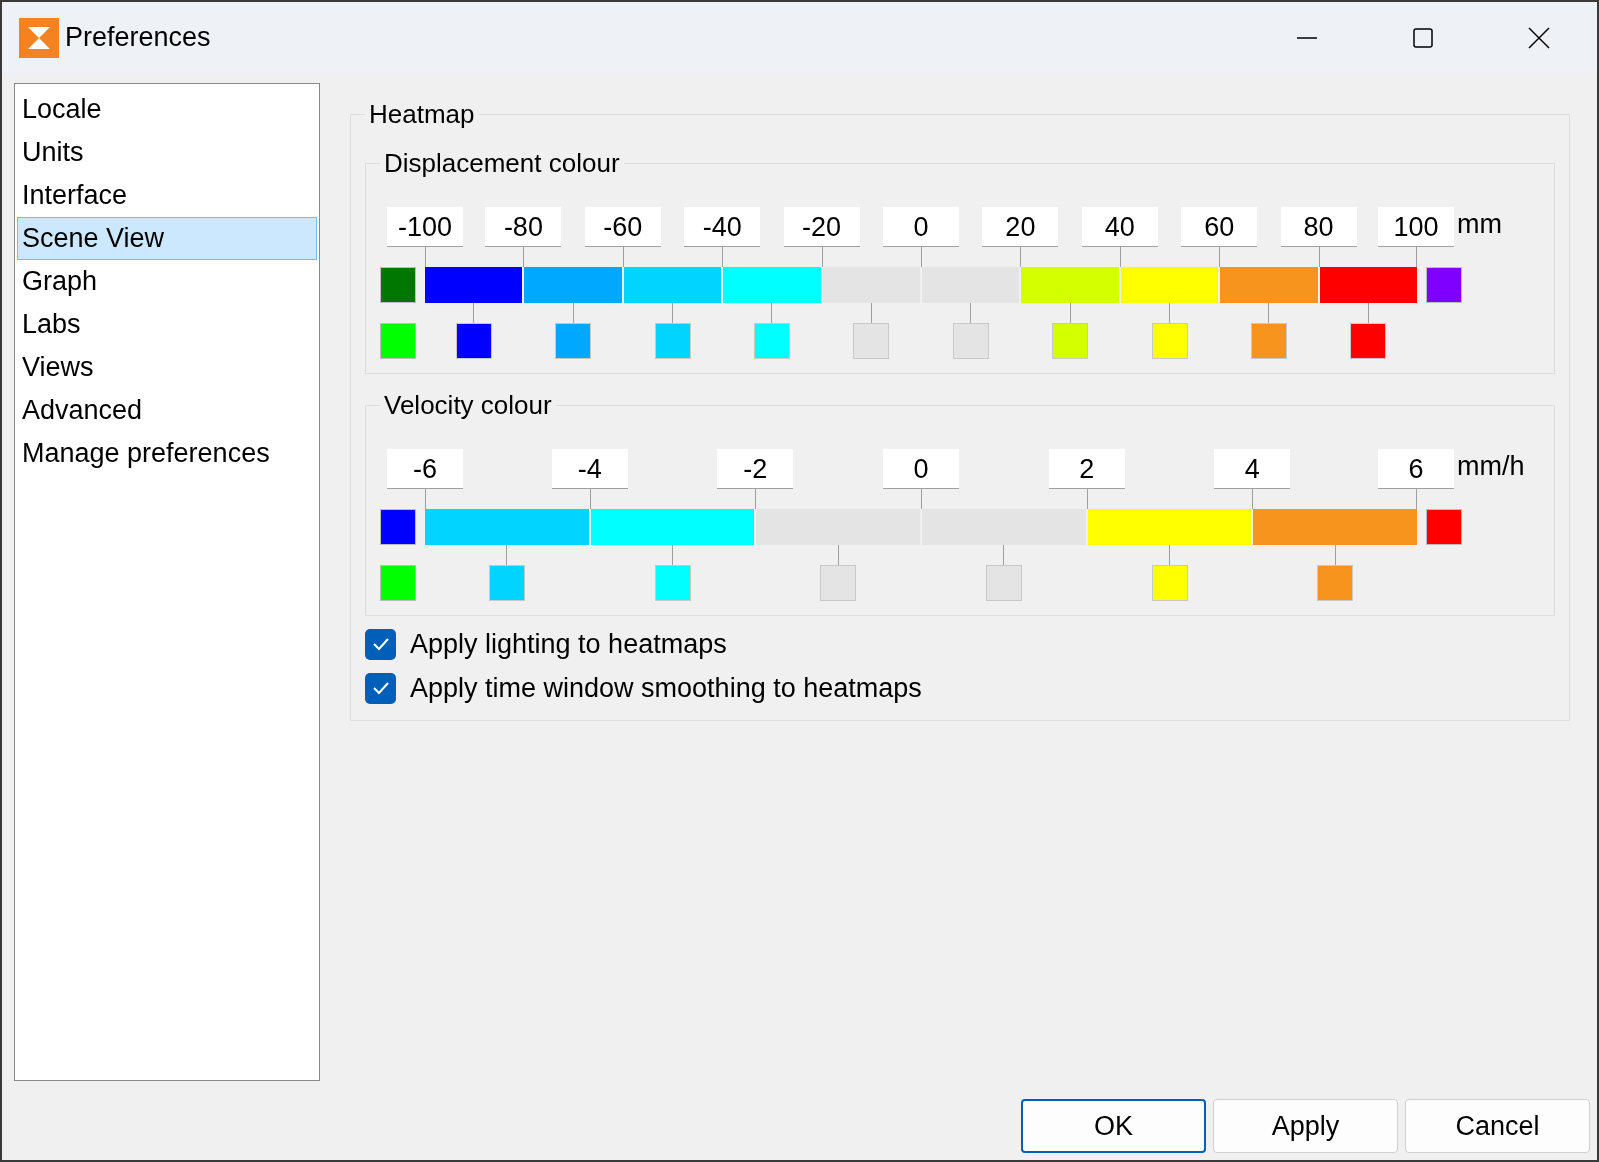  I want to click on tick-value-field: 6, so click(1416, 469).